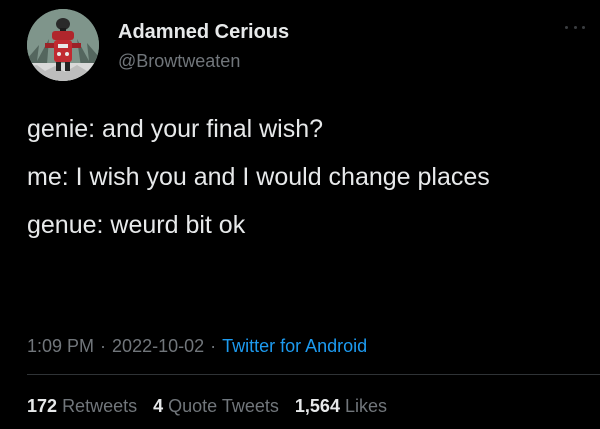 Image resolution: width=600 pixels, height=429 pixels. Describe the element at coordinates (294, 346) in the screenshot. I see `tweet-source-link: Twitter for Android` at that location.